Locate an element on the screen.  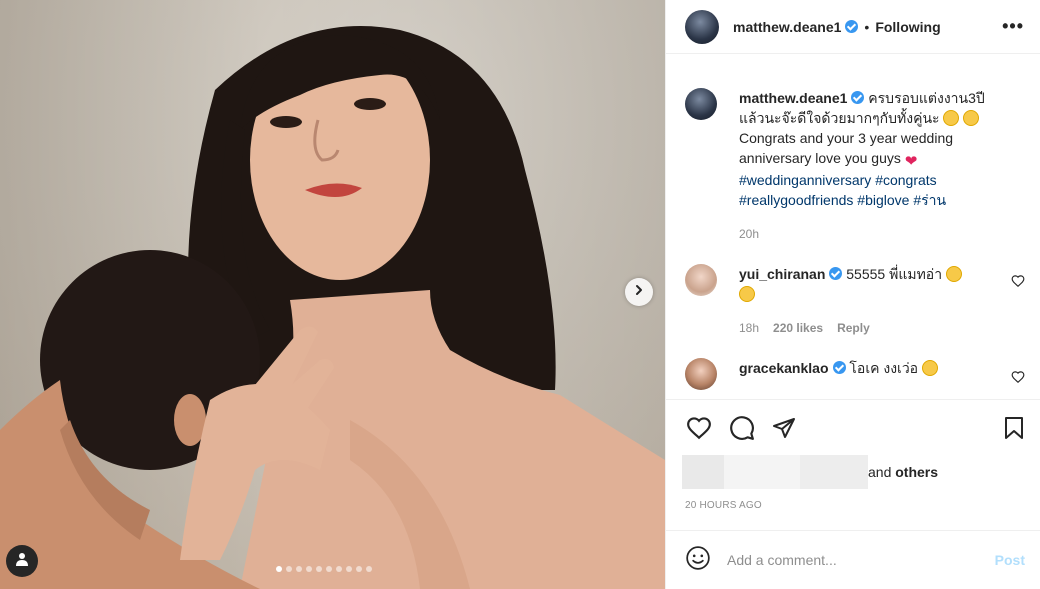
following-button: Following is located at coordinates (907, 27).